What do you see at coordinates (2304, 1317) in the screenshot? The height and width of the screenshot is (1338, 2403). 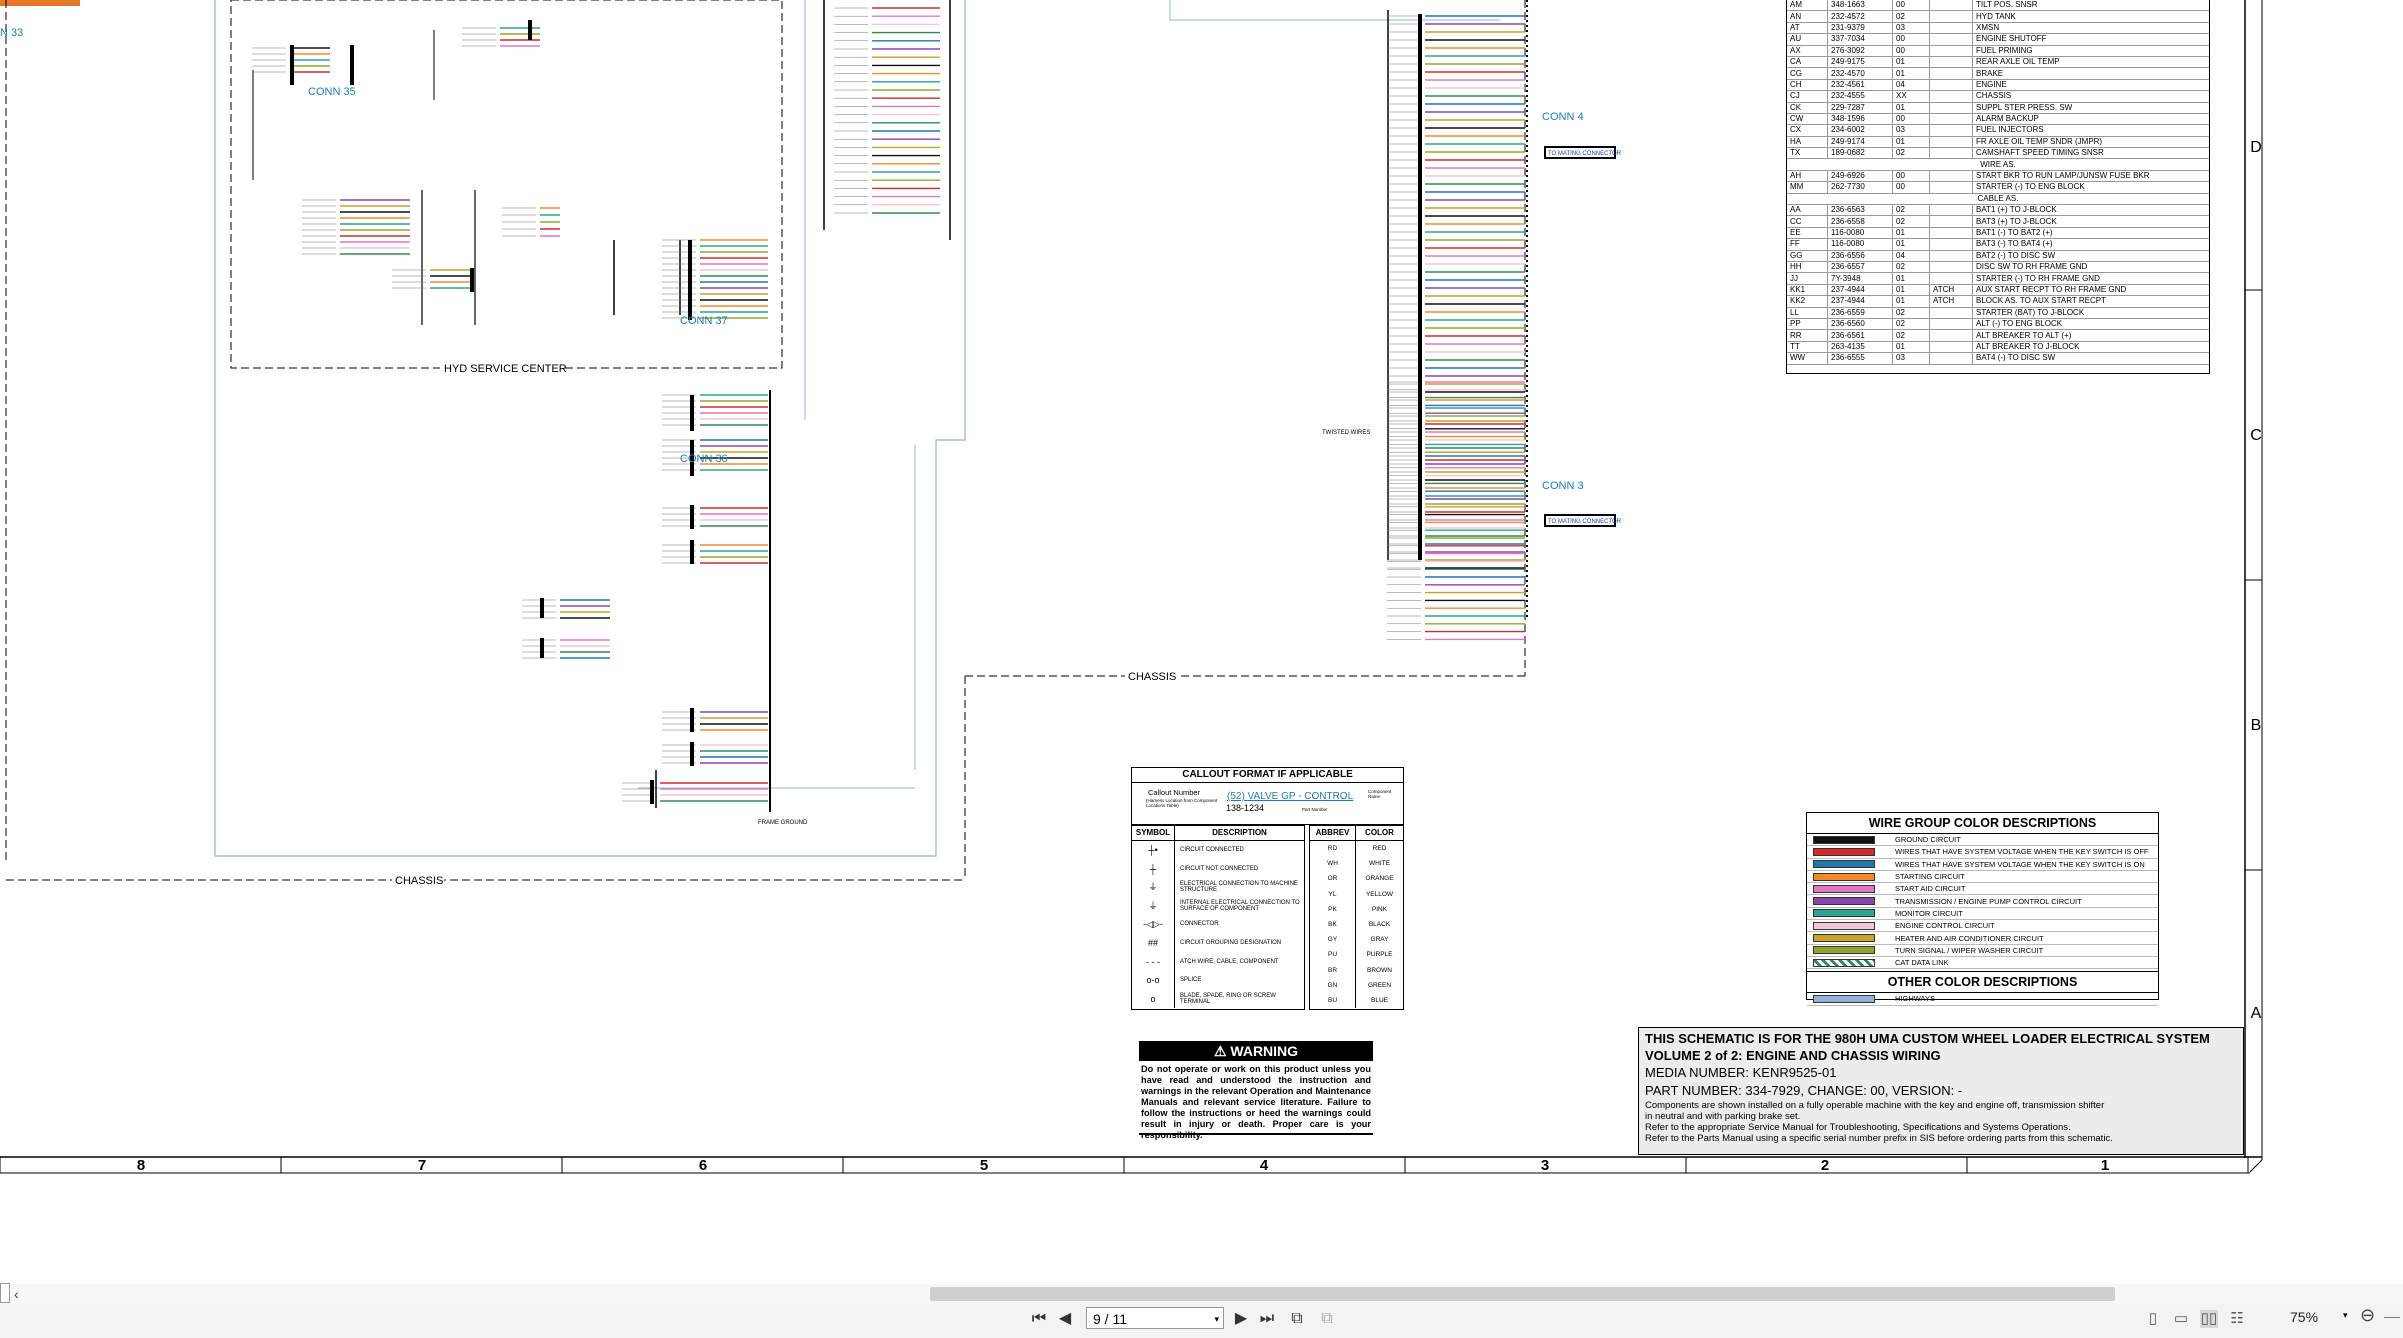 I see `zoom-level: 75%` at bounding box center [2304, 1317].